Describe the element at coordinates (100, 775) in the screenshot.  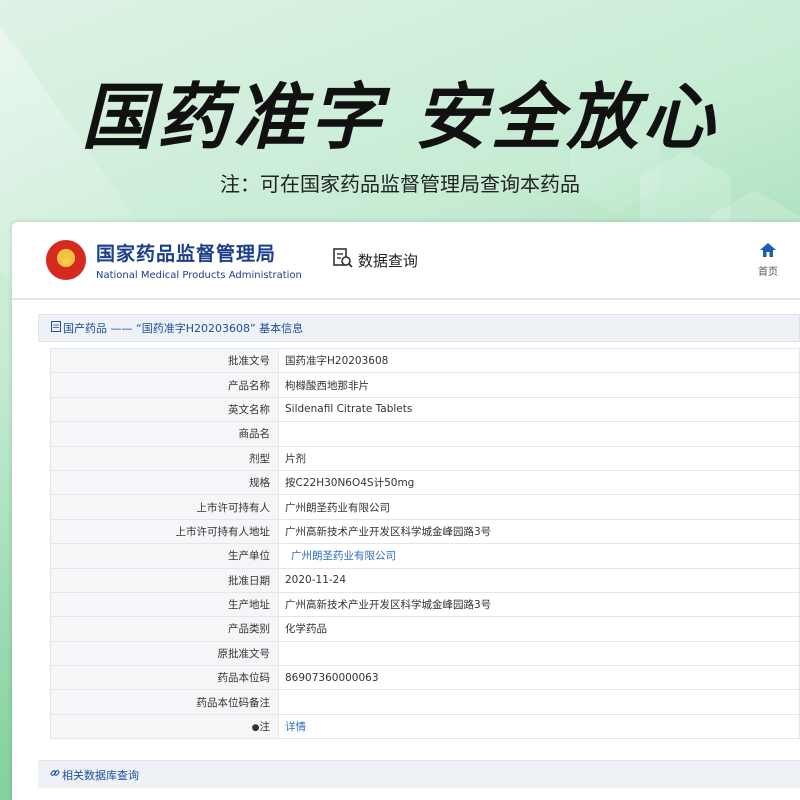
I see `related-databases-label: 相关数据库查询` at that location.